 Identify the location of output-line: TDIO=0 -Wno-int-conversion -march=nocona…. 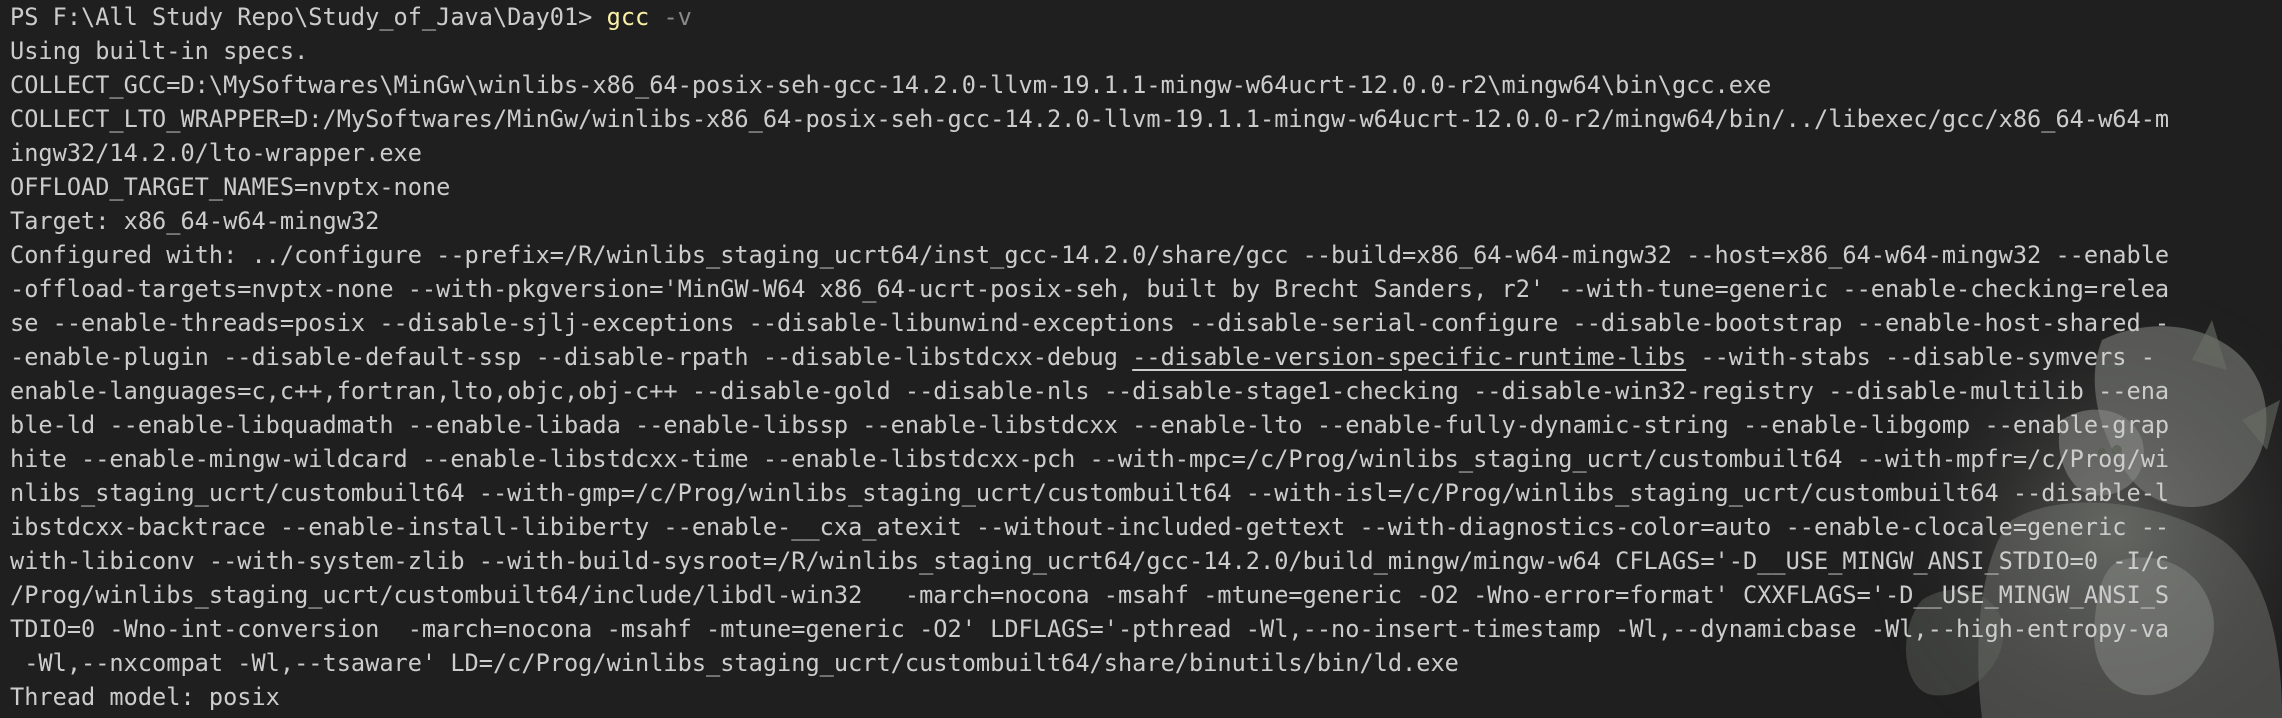
(1090, 629).